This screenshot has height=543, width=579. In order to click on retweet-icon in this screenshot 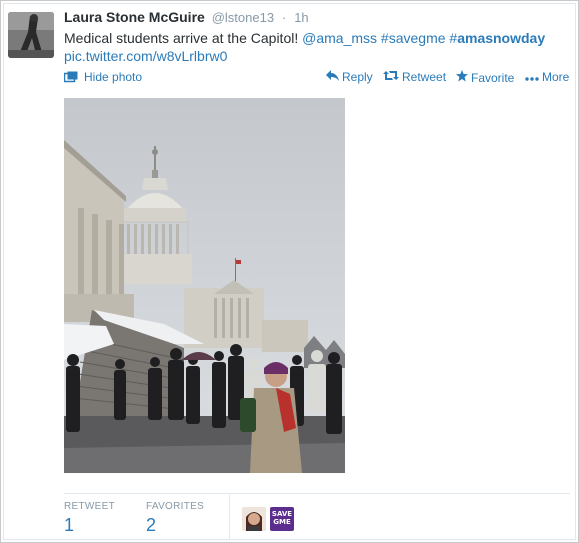, I will do `click(391, 77)`.